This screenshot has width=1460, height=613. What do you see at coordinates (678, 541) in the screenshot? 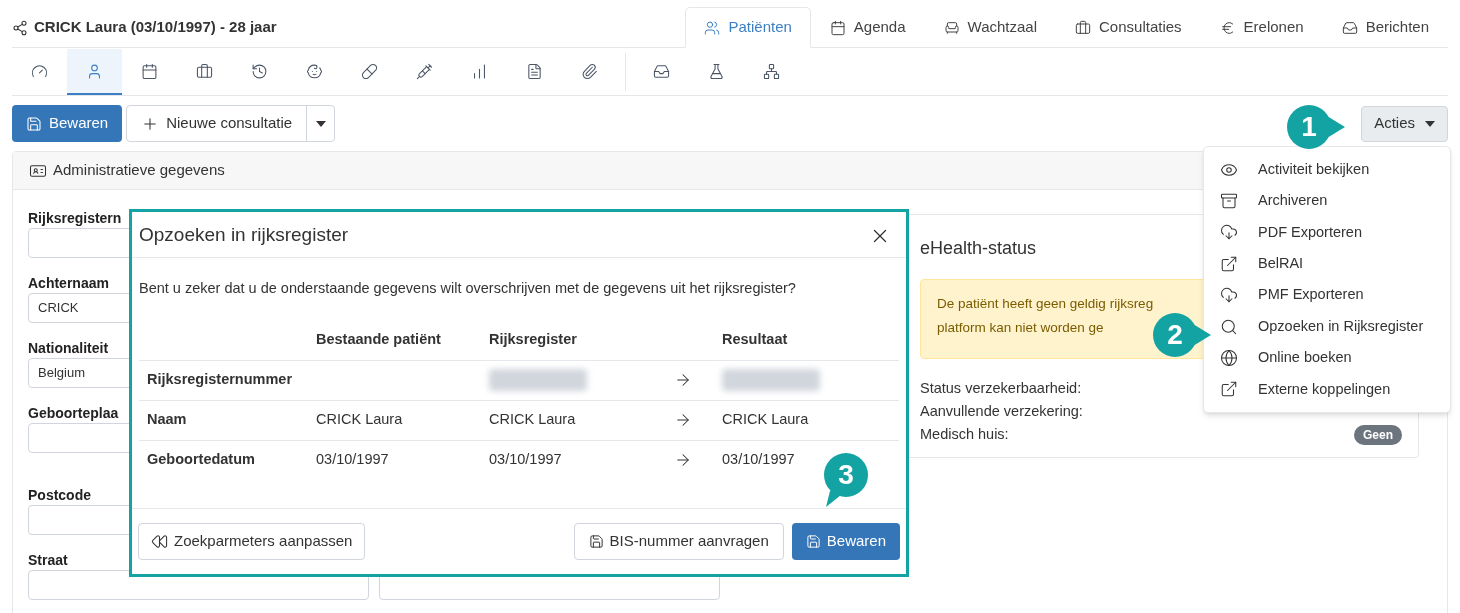
I see `bis-button: BIS-nummer aanvragen` at bounding box center [678, 541].